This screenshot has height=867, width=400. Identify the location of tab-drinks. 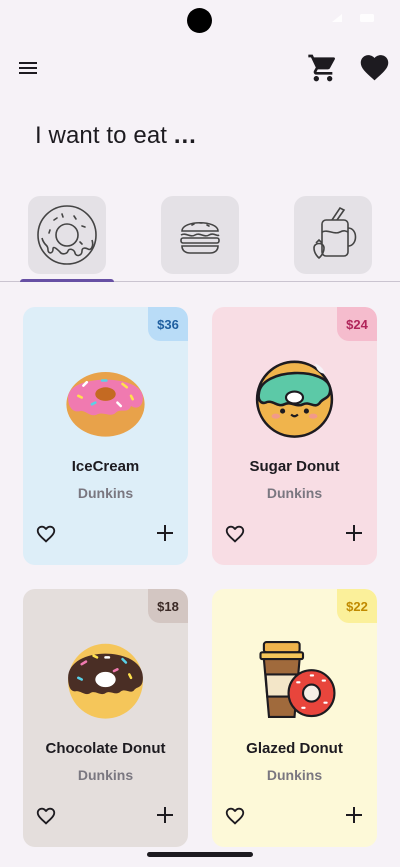
(333, 235).